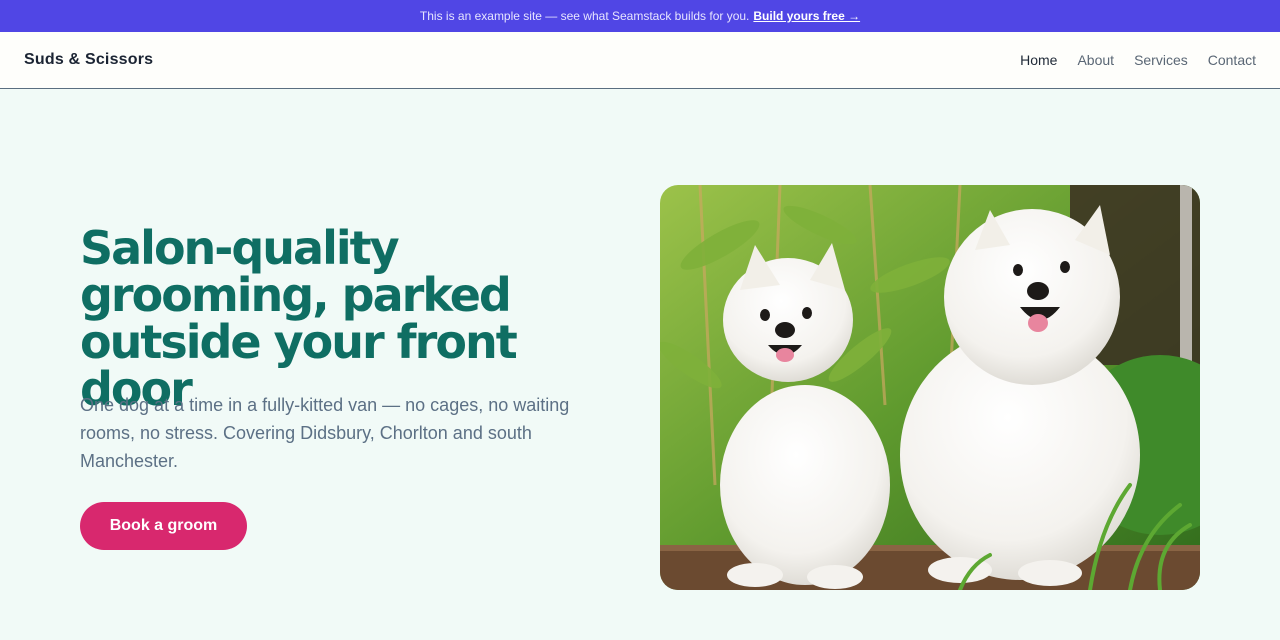 This screenshot has width=1280, height=640. What do you see at coordinates (1161, 60) in the screenshot?
I see `nav-link-services: Services` at bounding box center [1161, 60].